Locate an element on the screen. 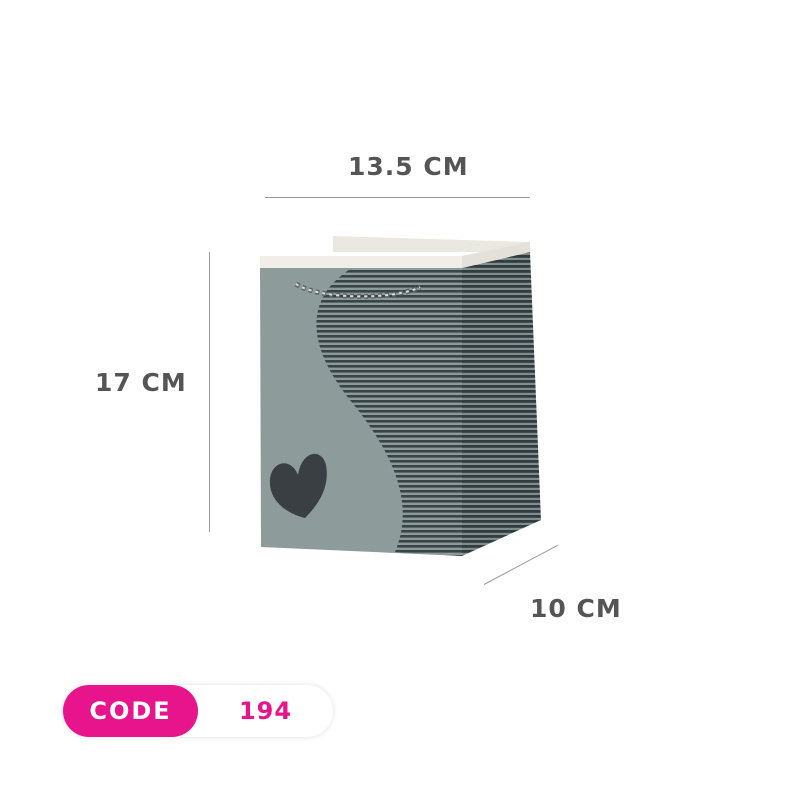  code-value: 194 is located at coordinates (265, 711).